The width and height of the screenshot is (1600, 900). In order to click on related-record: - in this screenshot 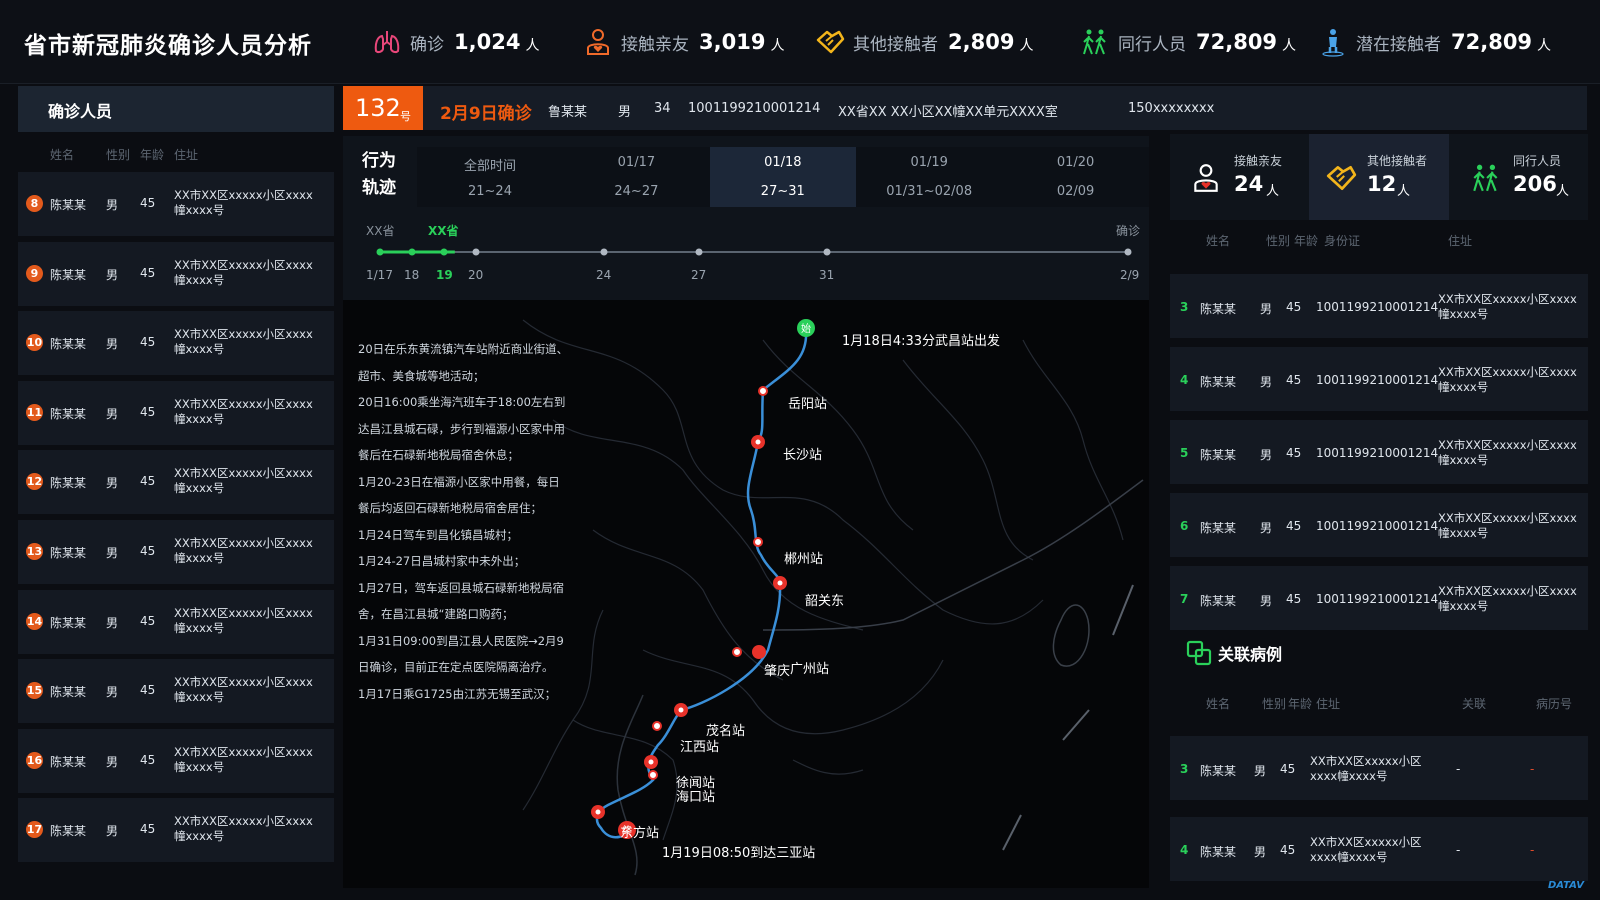, I will do `click(1532, 769)`.